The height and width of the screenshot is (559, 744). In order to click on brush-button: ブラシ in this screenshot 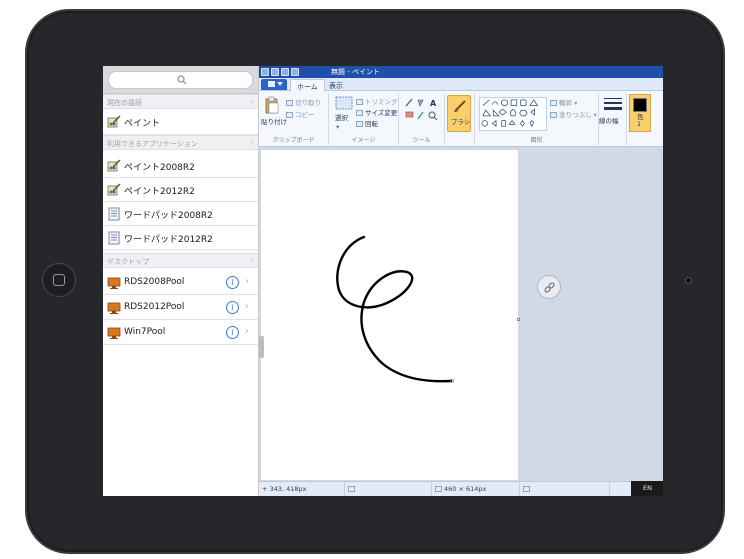, I will do `click(459, 113)`.